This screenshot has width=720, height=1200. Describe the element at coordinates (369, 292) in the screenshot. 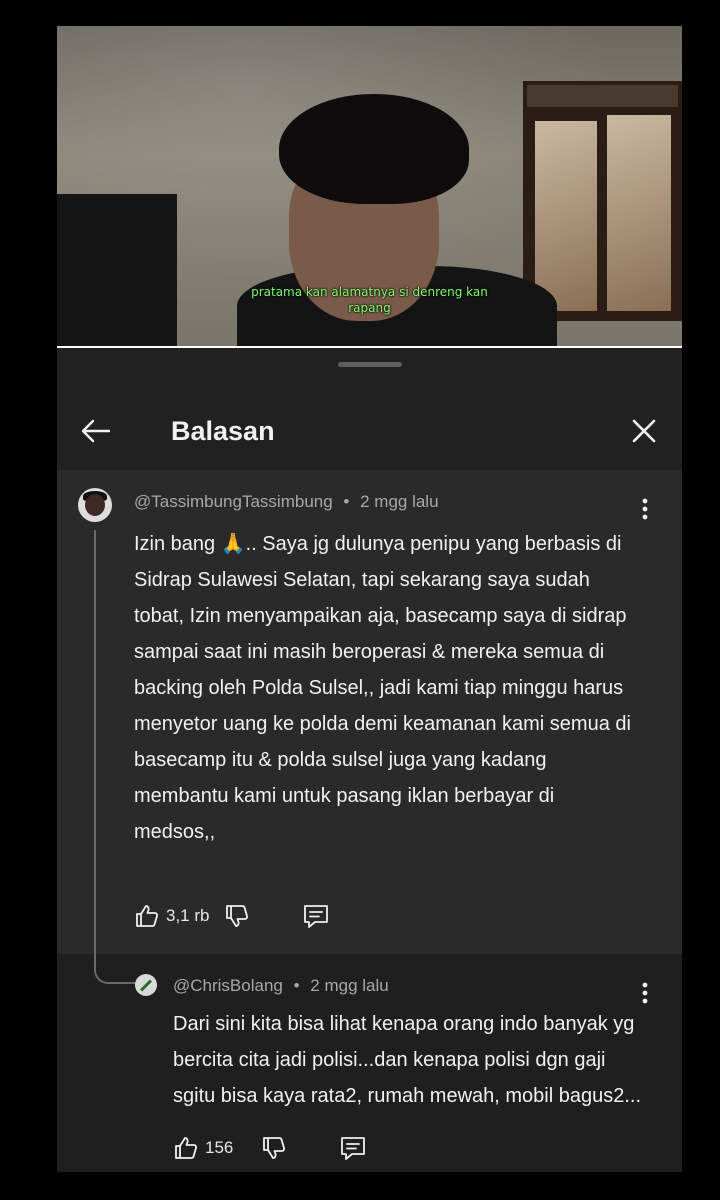

I see `subtitle-line-1: pratama kan alamatnya si denreng kan` at that location.